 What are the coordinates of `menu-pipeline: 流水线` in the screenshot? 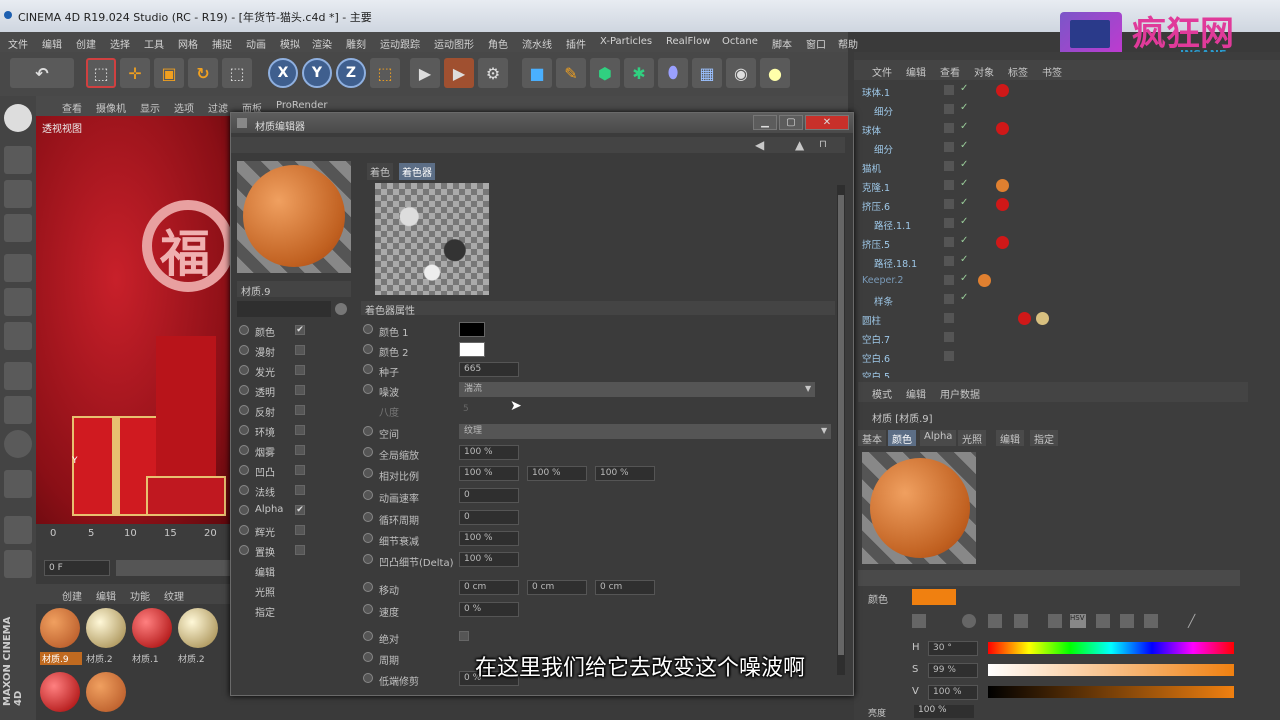 It's located at (537, 43).